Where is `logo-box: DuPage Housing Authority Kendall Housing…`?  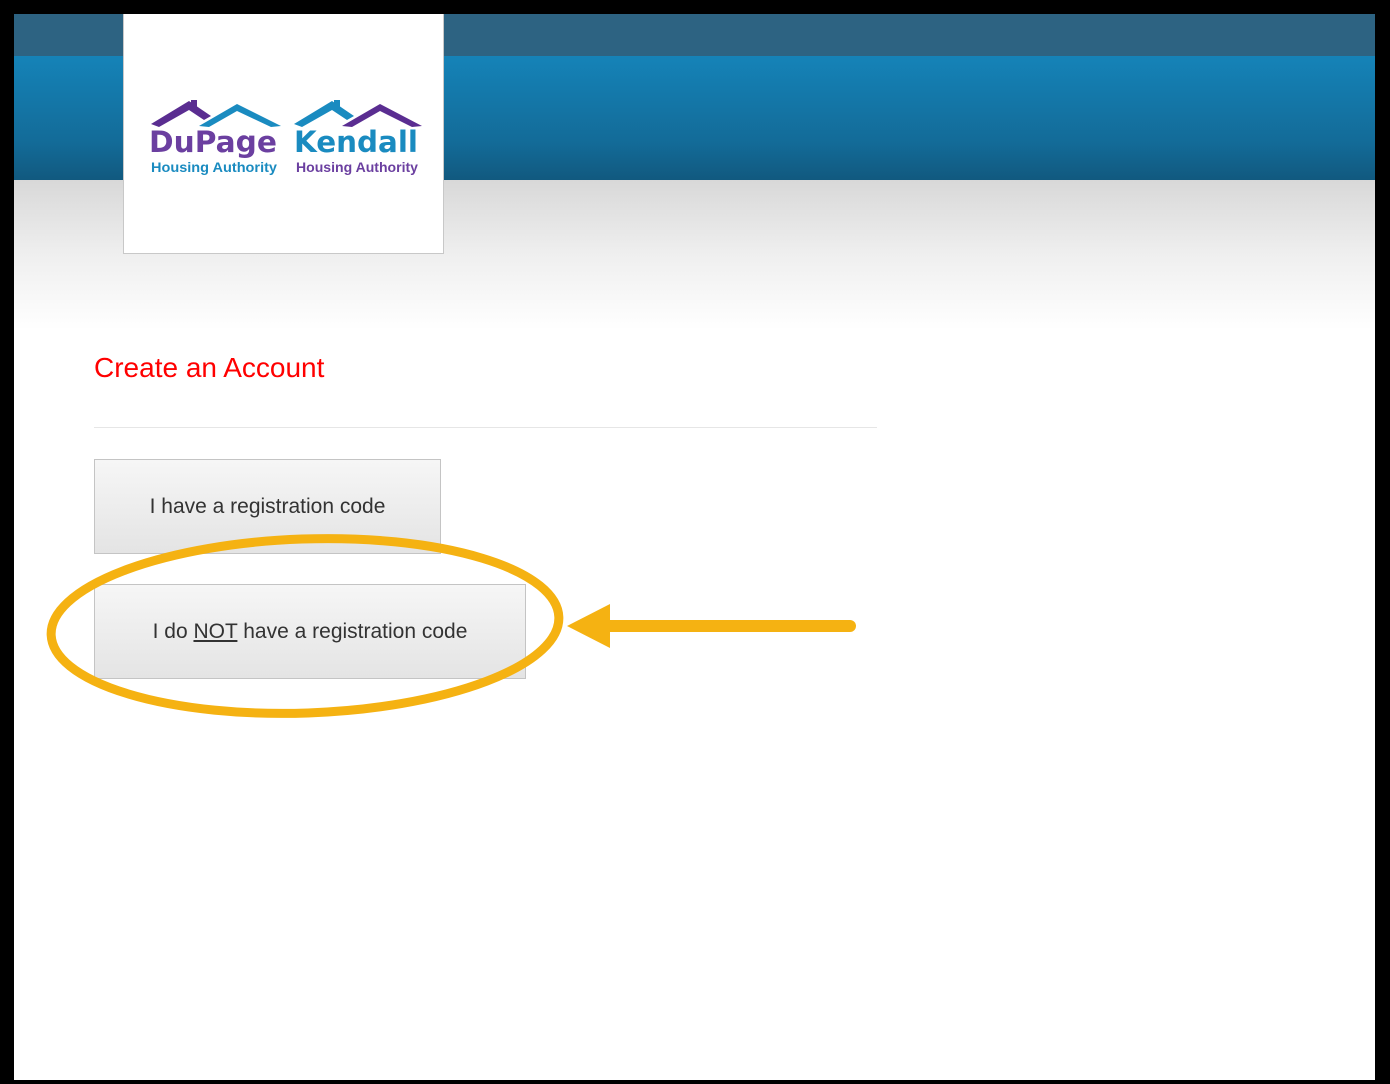 logo-box: DuPage Housing Authority Kendall Housing… is located at coordinates (283, 134).